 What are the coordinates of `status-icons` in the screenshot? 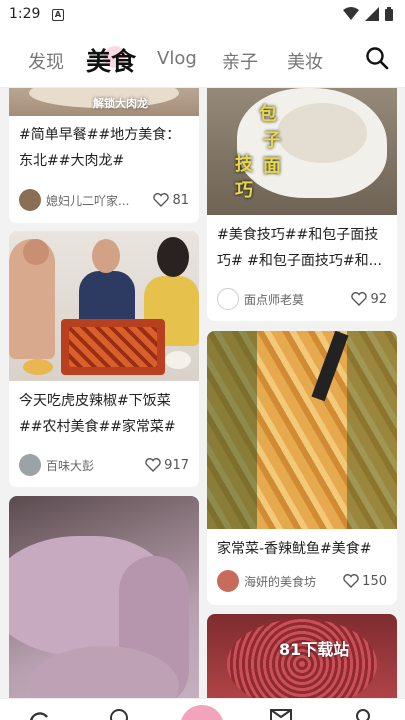 It's located at (368, 14).